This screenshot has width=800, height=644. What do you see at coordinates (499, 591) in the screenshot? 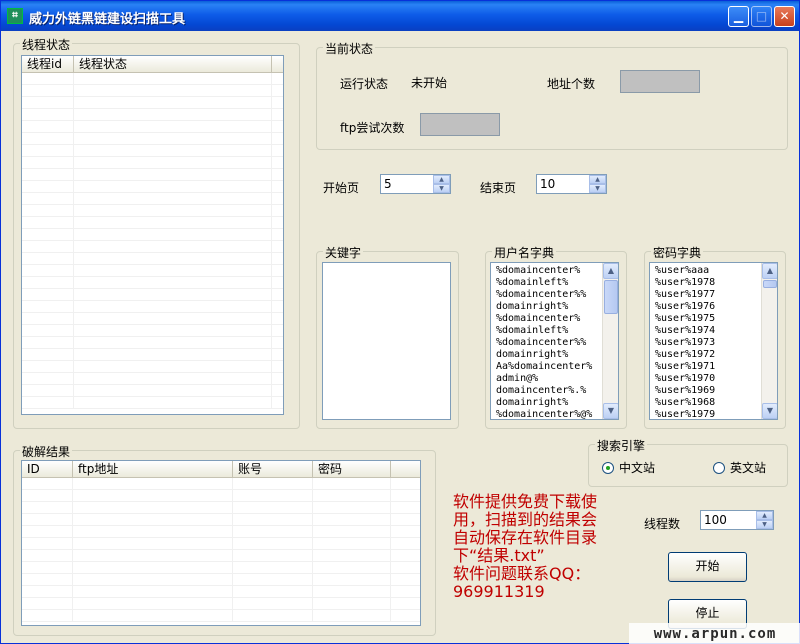
I see `notice-qq: 969911319` at bounding box center [499, 591].